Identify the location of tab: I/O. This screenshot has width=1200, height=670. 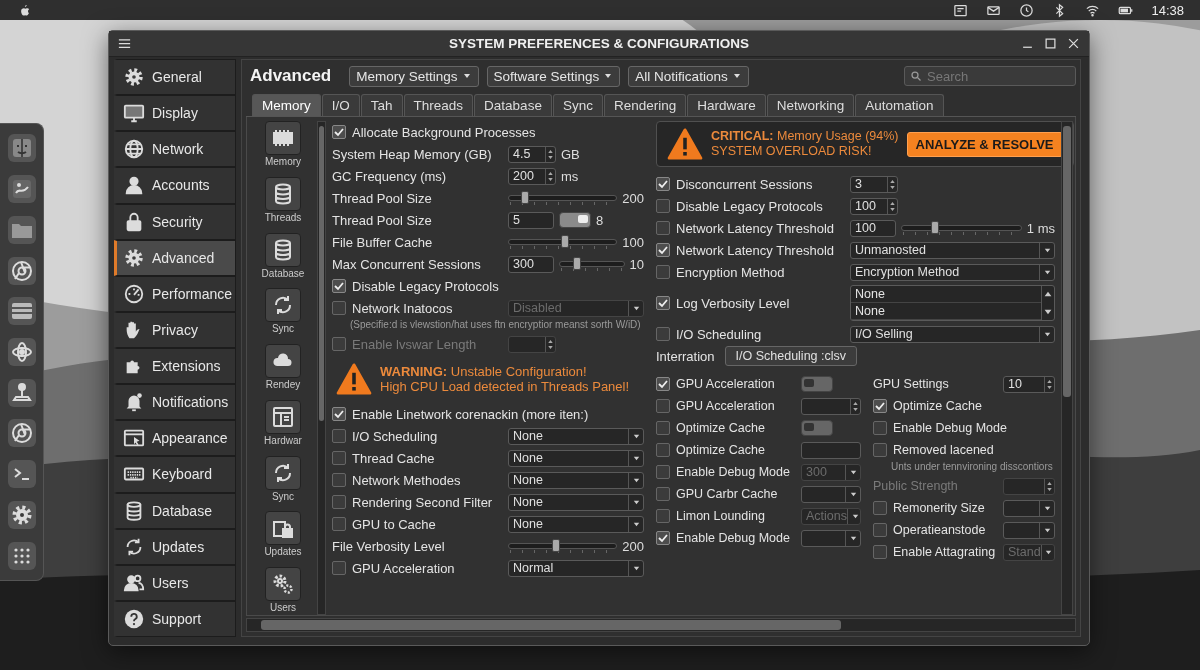
(340, 105).